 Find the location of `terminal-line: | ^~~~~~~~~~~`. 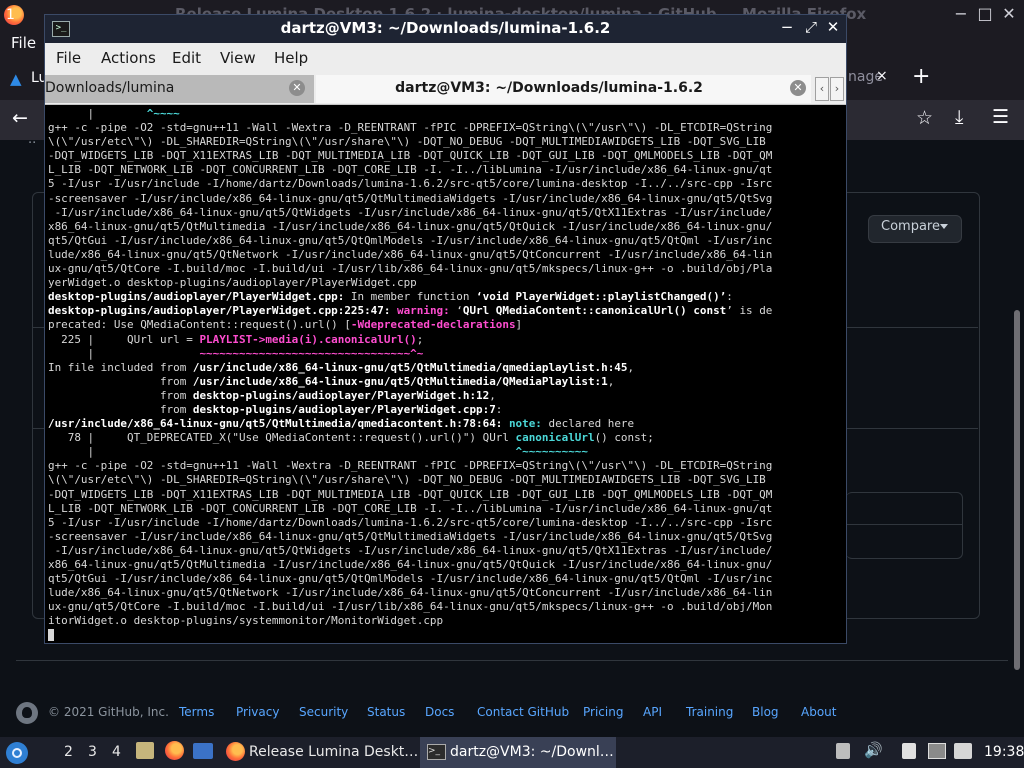

terminal-line: | ^~~~~~~~~~~ is located at coordinates (443, 452).